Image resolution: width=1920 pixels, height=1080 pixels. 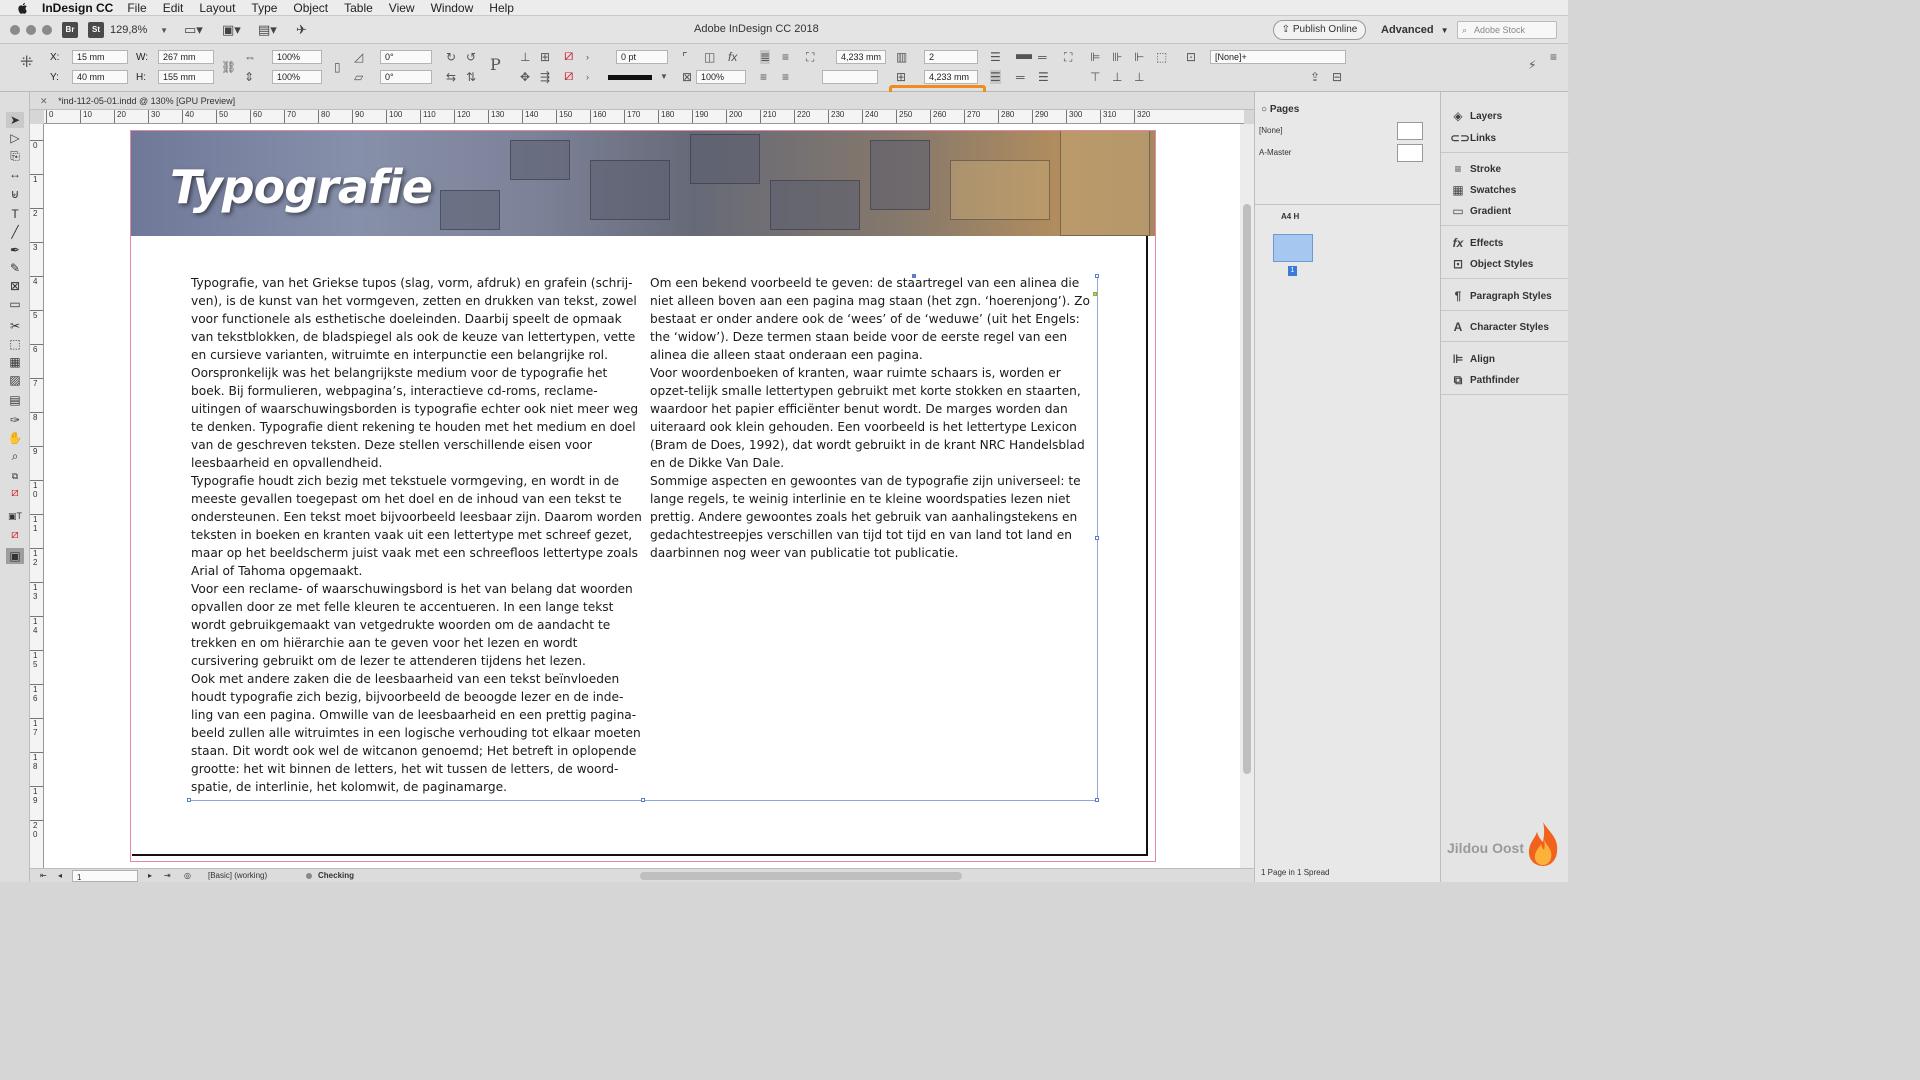 What do you see at coordinates (1319, 30) in the screenshot?
I see `publish-online-button: ⇪ Publish Online` at bounding box center [1319, 30].